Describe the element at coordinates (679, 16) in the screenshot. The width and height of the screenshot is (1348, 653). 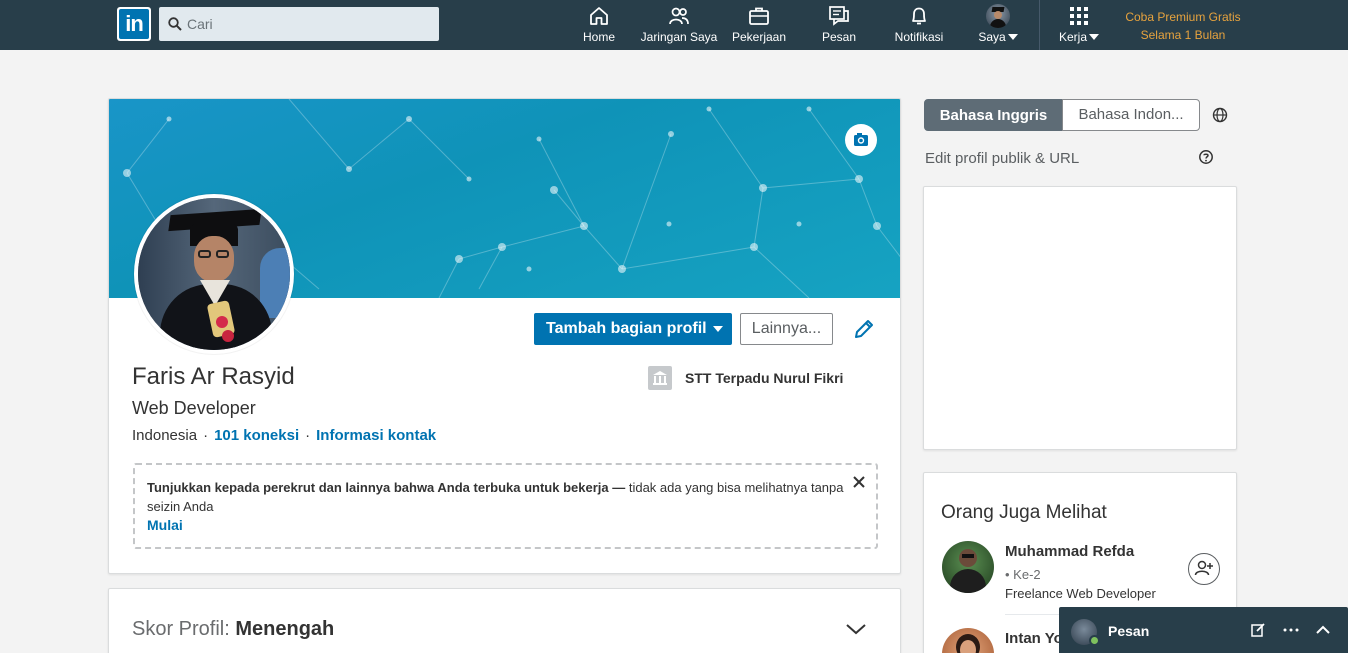
I see `network-icon` at that location.